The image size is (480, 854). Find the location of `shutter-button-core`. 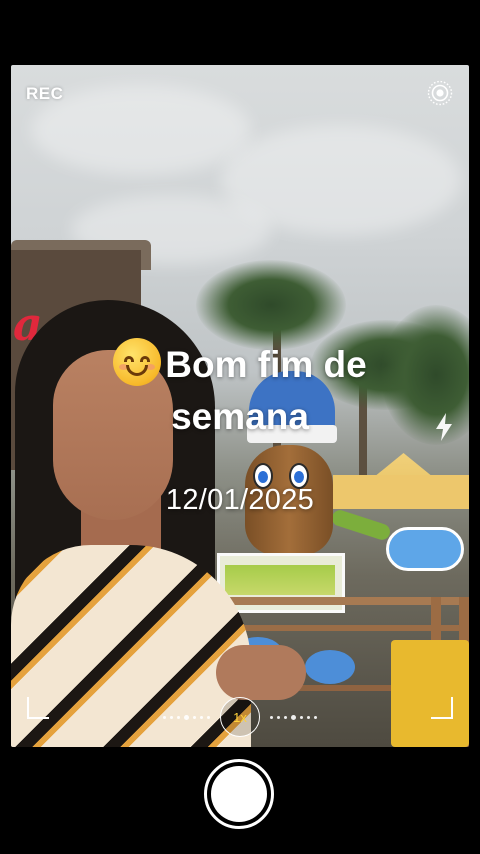

shutter-button-core is located at coordinates (239, 794).